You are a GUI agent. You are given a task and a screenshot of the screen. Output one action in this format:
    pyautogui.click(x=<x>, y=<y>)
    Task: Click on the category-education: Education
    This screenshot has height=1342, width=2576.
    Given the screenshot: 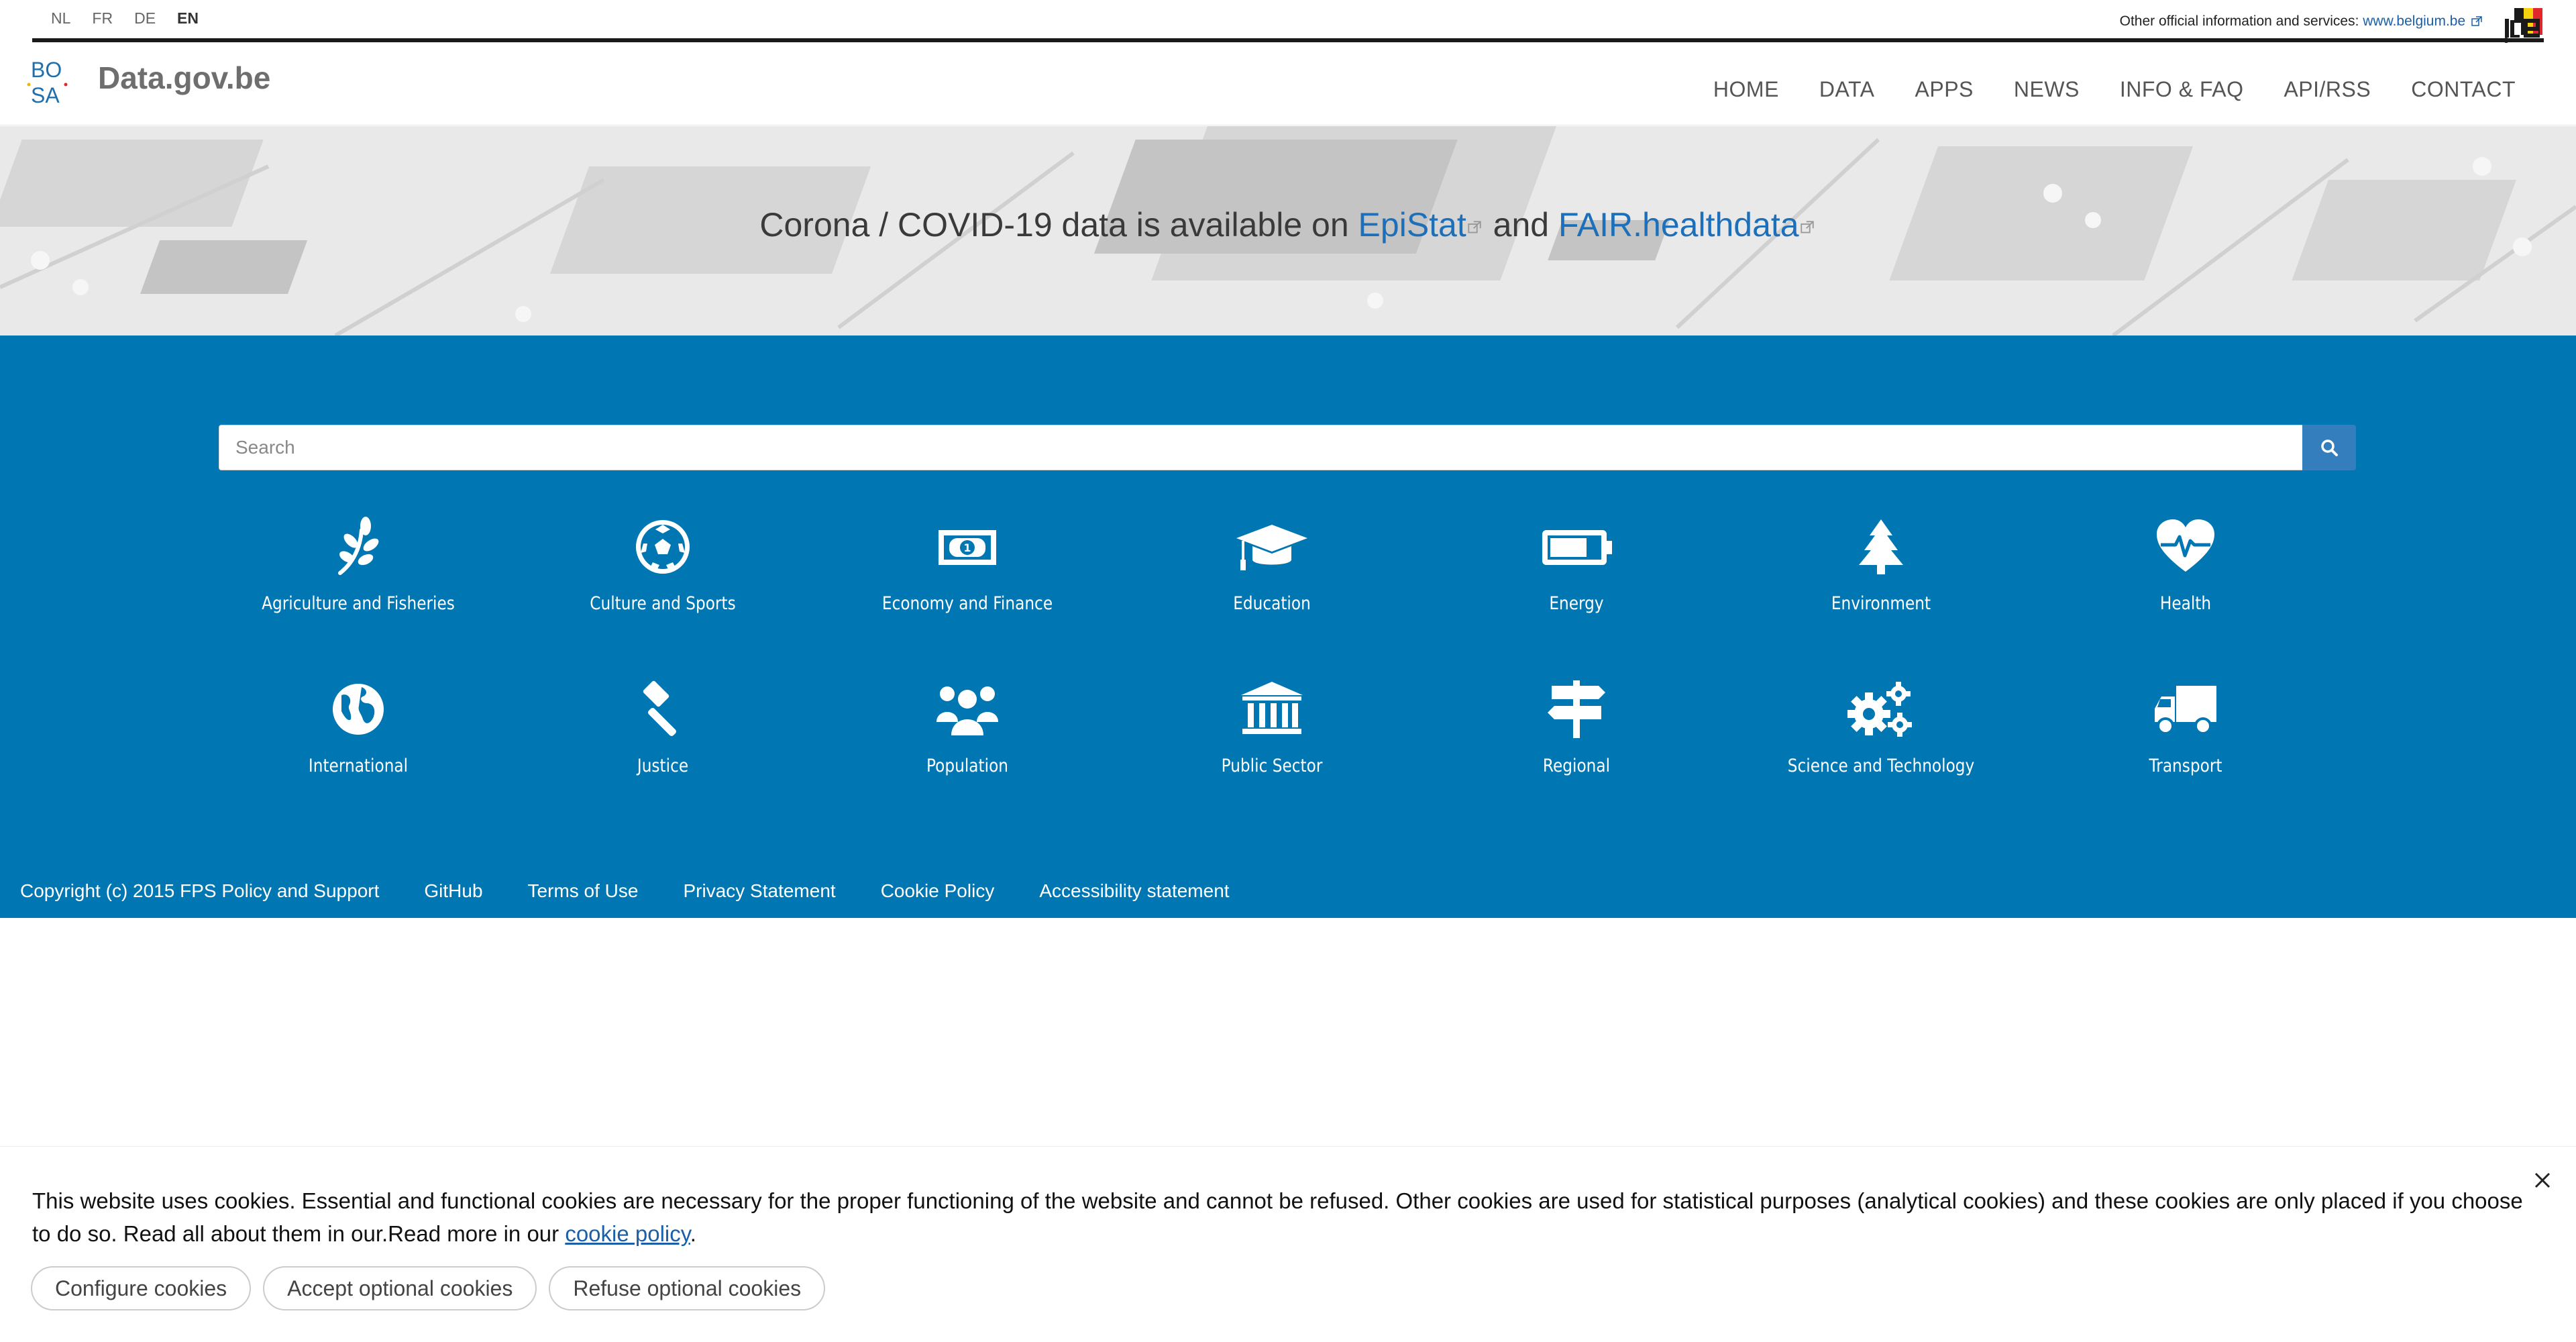 What is the action you would take?
    pyautogui.click(x=1272, y=565)
    